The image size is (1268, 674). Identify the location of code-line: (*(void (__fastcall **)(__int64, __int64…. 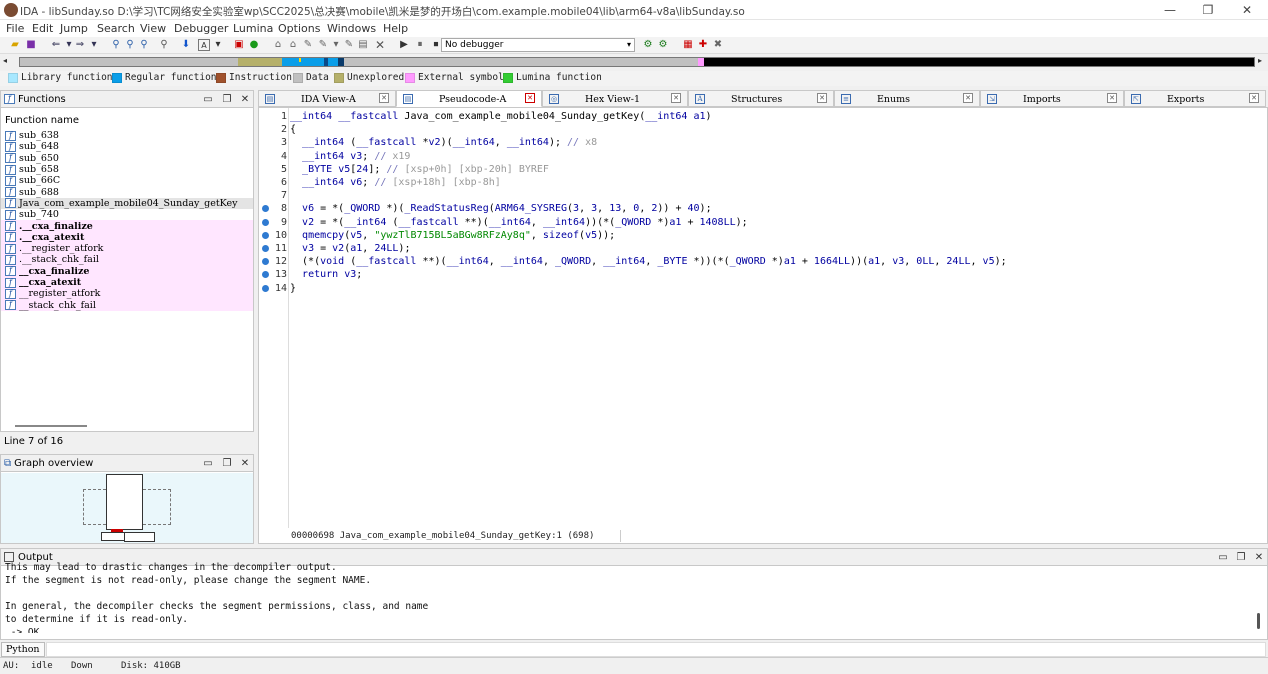
(648, 261).